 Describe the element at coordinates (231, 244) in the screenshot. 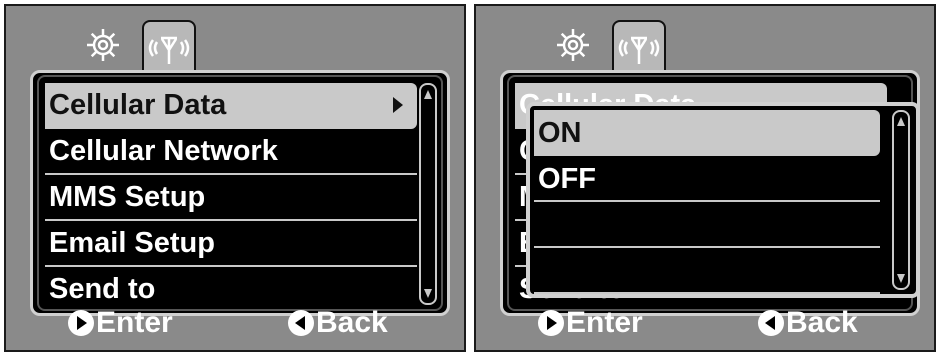

I see `menu-item-email-setup: Email Setup` at that location.